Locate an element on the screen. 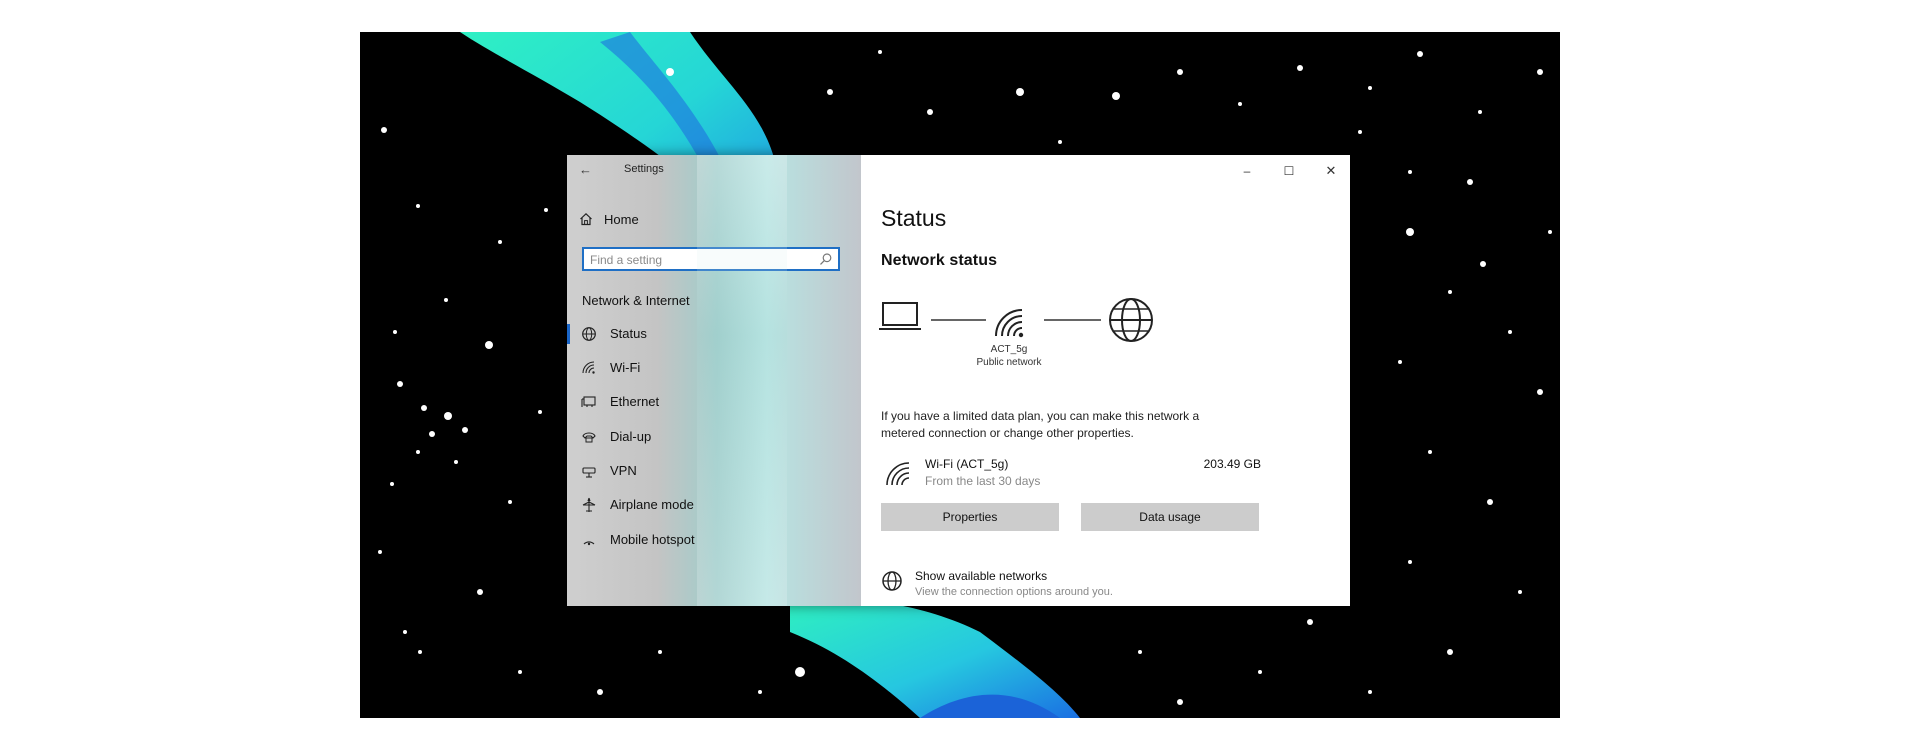 This screenshot has height=750, width=1920. search-box is located at coordinates (711, 259).